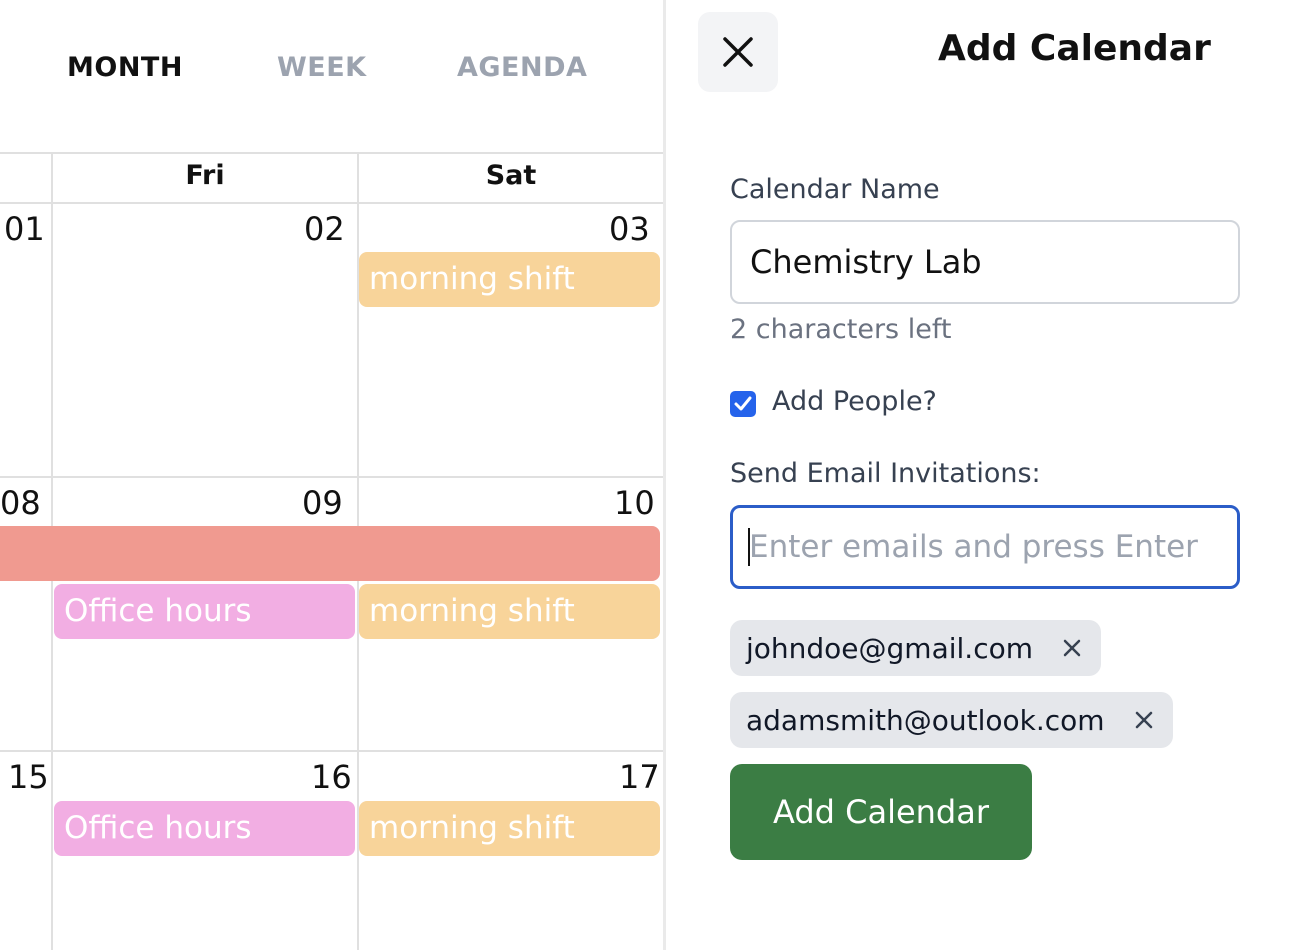 The width and height of the screenshot is (1304, 950). What do you see at coordinates (854, 401) in the screenshot?
I see `add-people-label: Add People?` at bounding box center [854, 401].